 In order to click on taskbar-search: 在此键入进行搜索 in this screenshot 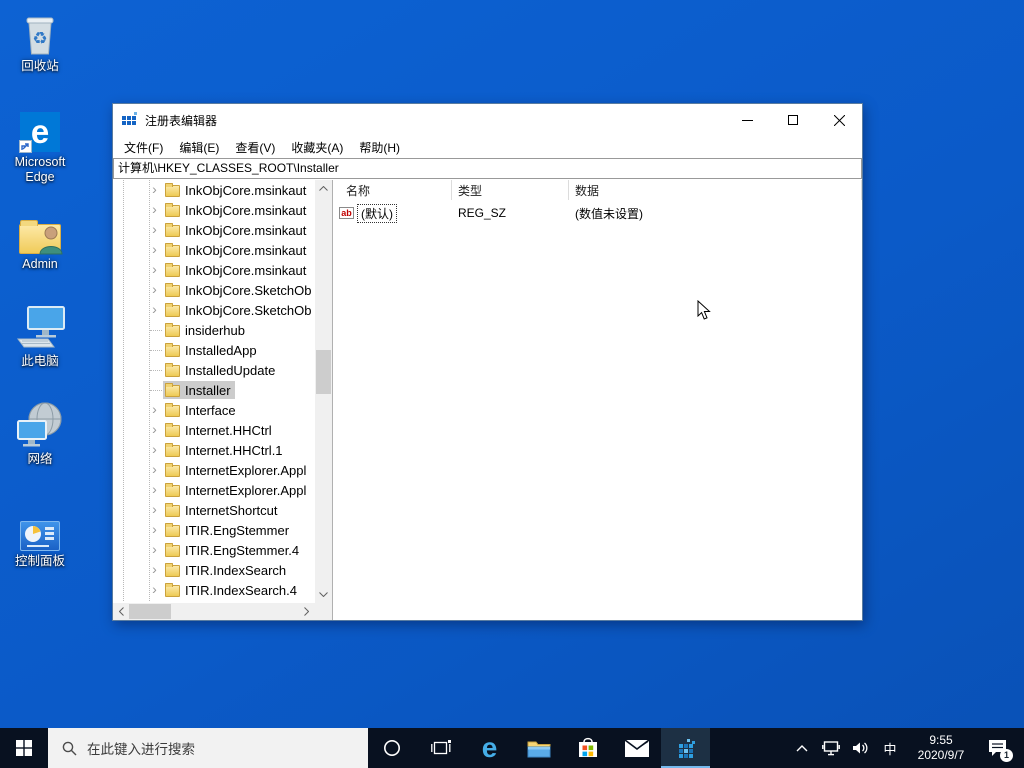, I will do `click(208, 748)`.